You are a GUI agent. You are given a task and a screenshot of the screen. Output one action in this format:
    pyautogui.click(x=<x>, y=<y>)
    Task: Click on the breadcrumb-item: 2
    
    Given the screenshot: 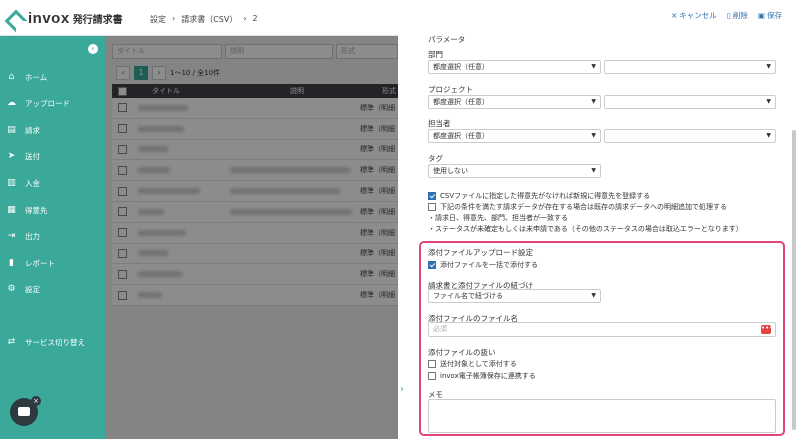 What is the action you would take?
    pyautogui.click(x=255, y=18)
    